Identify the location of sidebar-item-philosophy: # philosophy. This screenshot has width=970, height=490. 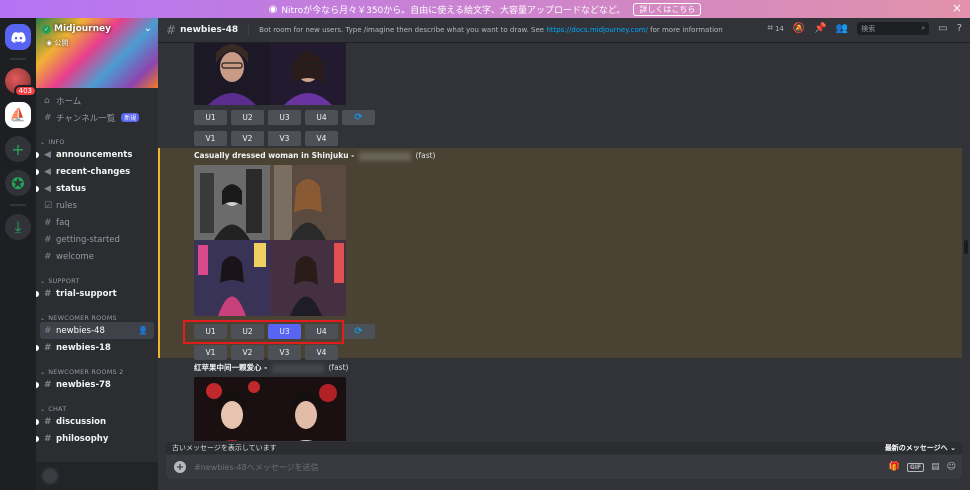
(97, 438).